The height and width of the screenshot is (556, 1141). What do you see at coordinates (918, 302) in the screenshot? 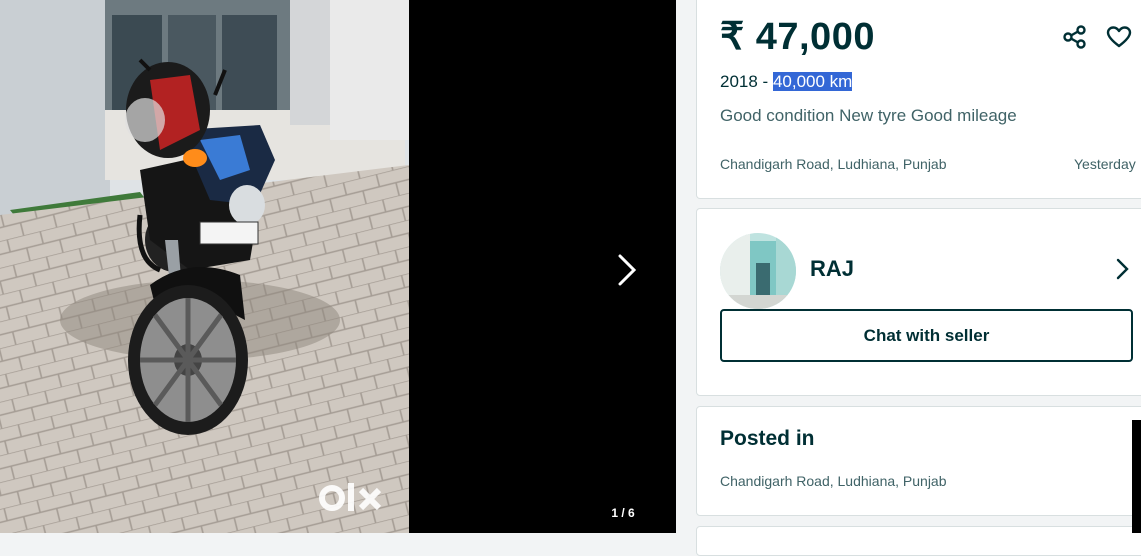
I see `seller-card: RAJ Chat with seller` at bounding box center [918, 302].